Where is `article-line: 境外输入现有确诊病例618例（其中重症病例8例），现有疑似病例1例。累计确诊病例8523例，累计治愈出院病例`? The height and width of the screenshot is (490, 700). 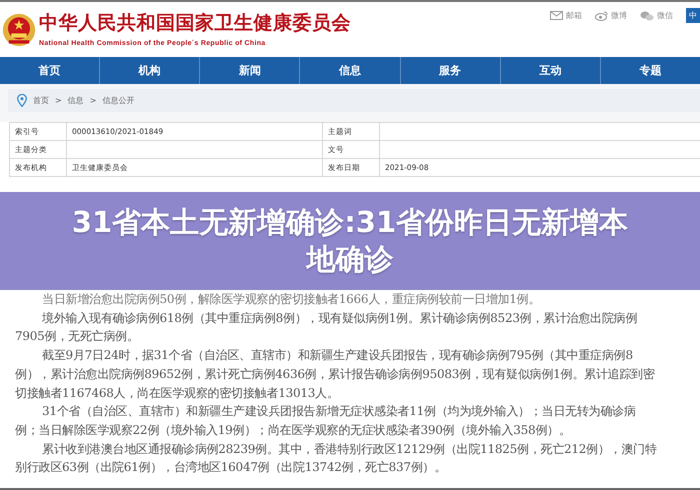
article-line: 境外输入现有确诊病例618例（其中重症病例8例），现有疑似病例1例。累计确诊病例8523例，累计治愈出院病例 is located at coordinates (339, 318).